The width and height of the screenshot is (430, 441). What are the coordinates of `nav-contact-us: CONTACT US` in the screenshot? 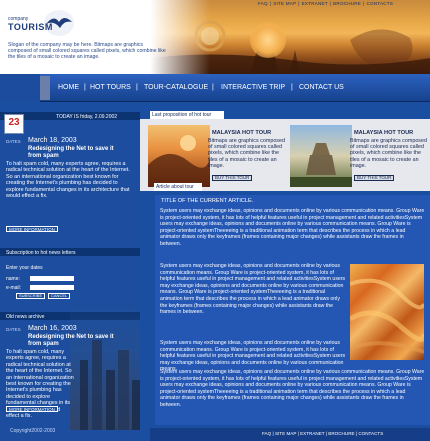 It's located at (321, 87).